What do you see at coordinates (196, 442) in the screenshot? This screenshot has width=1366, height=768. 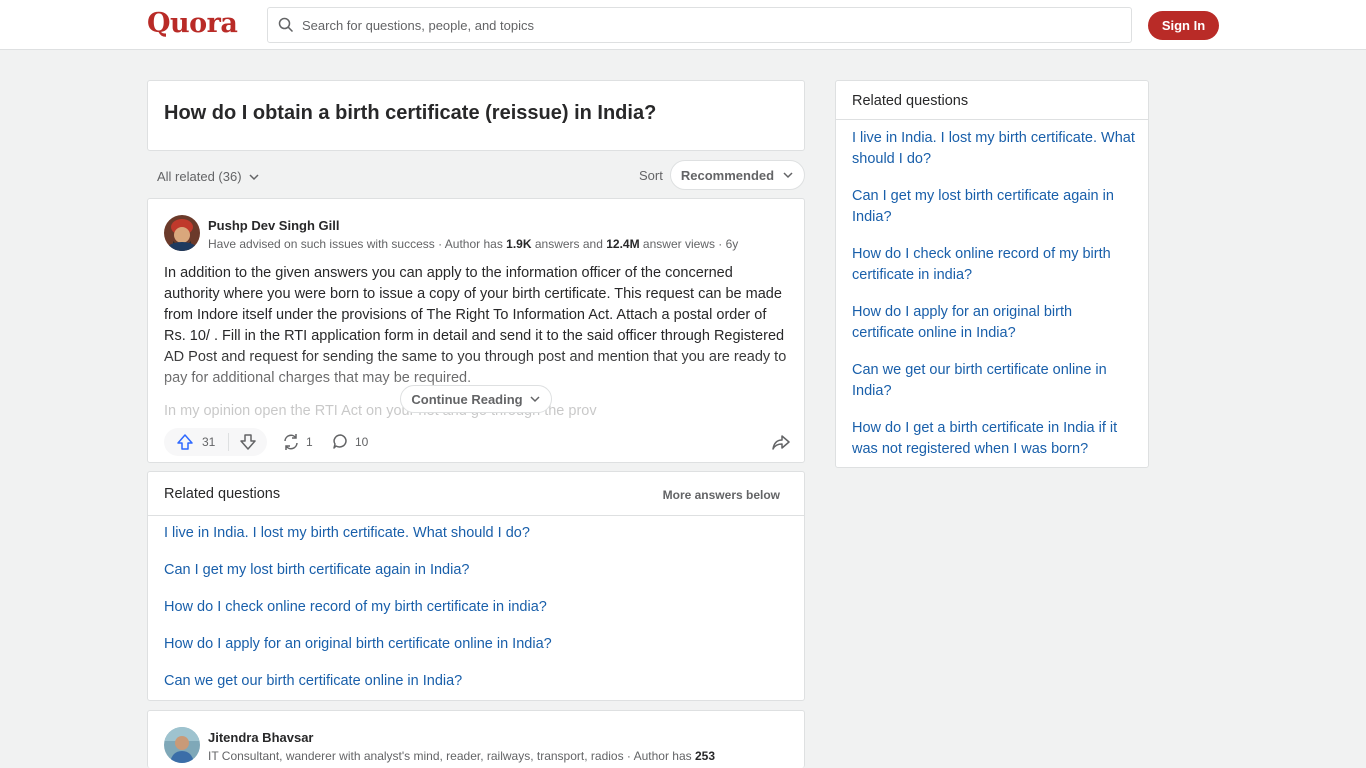 I see `upvote-button: 31` at bounding box center [196, 442].